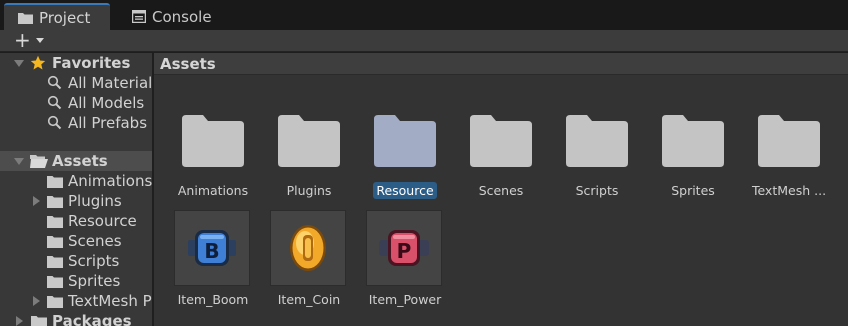 This screenshot has width=848, height=326. Describe the element at coordinates (39, 161) in the screenshot. I see `open-folder-icon` at that location.